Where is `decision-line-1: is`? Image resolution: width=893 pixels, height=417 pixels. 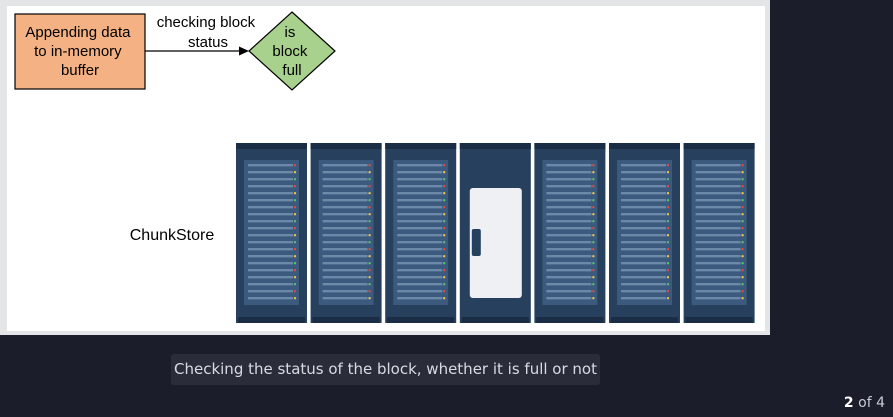
decision-line-1: is is located at coordinates (289, 32).